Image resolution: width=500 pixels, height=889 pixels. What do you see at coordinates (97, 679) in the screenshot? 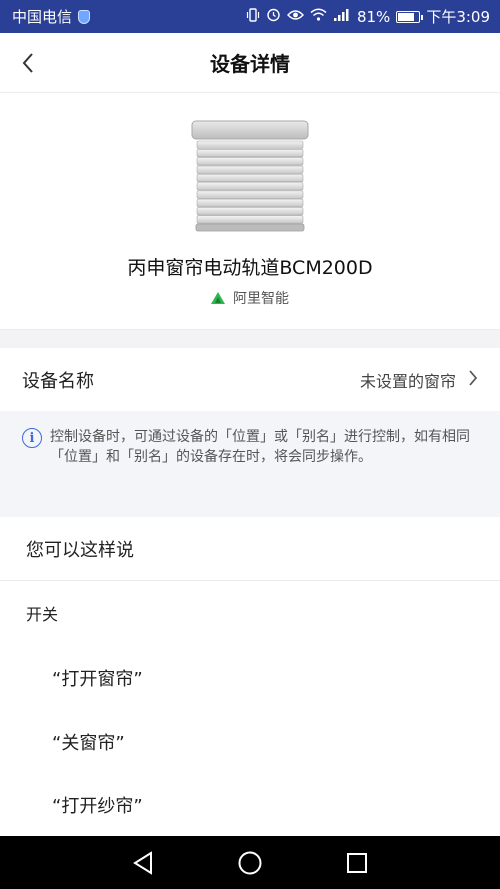
I see `voice-command: “打开窗帘”` at bounding box center [97, 679].